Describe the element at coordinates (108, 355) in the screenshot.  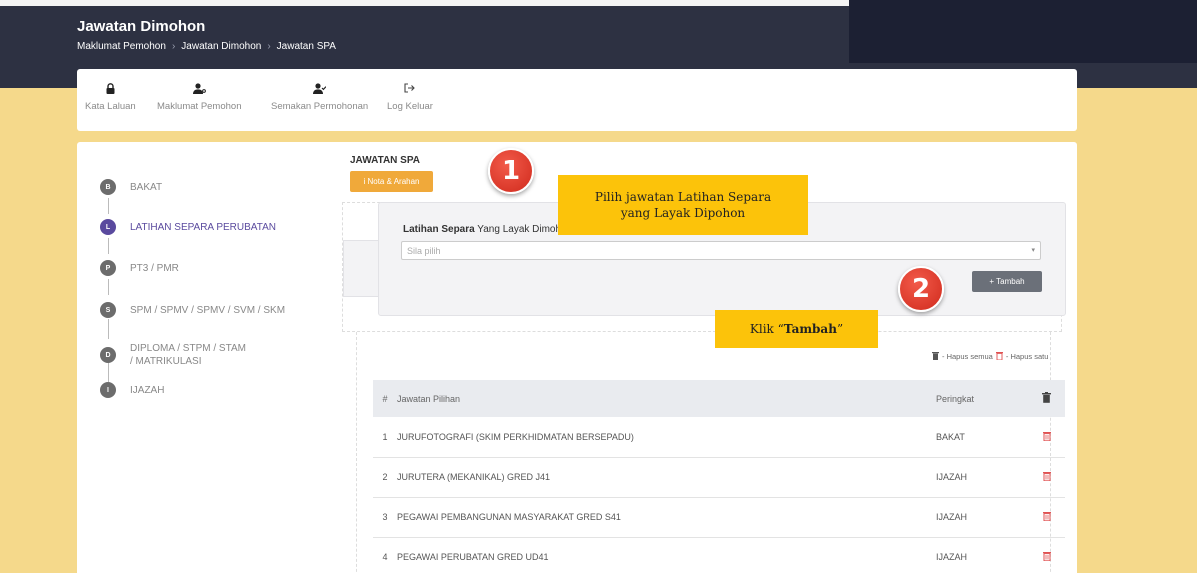
I see `step-badge: D` at that location.